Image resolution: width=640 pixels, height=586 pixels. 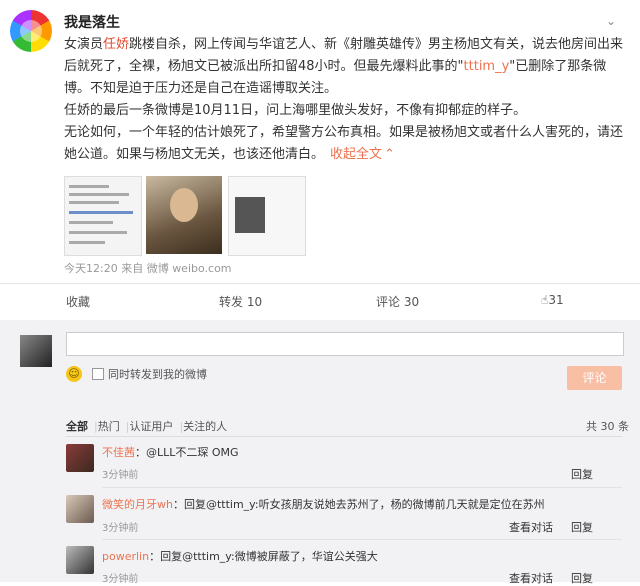 What do you see at coordinates (125, 556) in the screenshot?
I see `comment-author: powerlin` at bounding box center [125, 556].